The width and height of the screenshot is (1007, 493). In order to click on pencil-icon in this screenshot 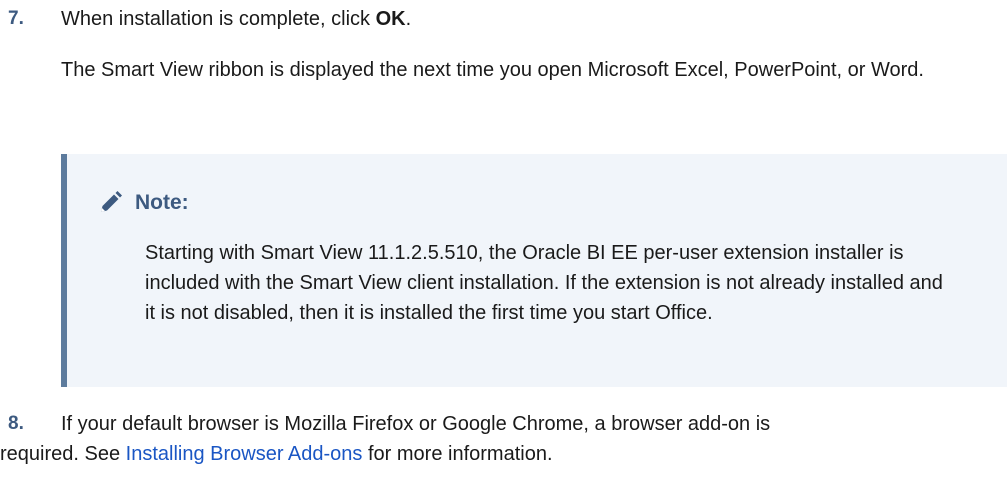, I will do `click(110, 203)`.